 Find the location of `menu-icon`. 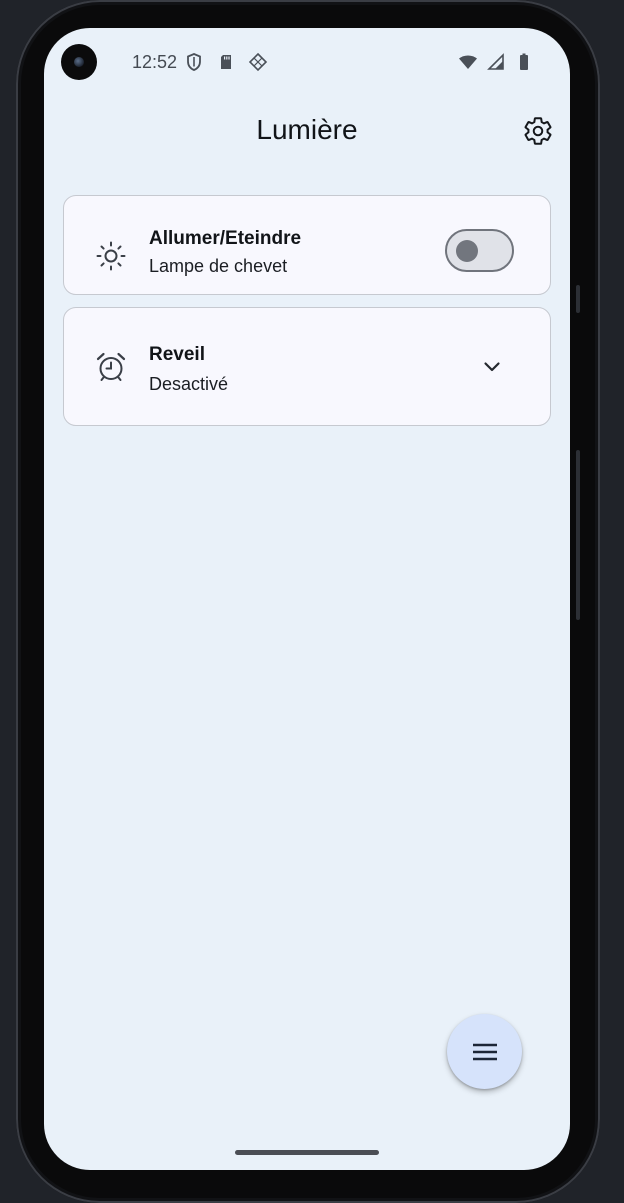

menu-icon is located at coordinates (485, 1052).